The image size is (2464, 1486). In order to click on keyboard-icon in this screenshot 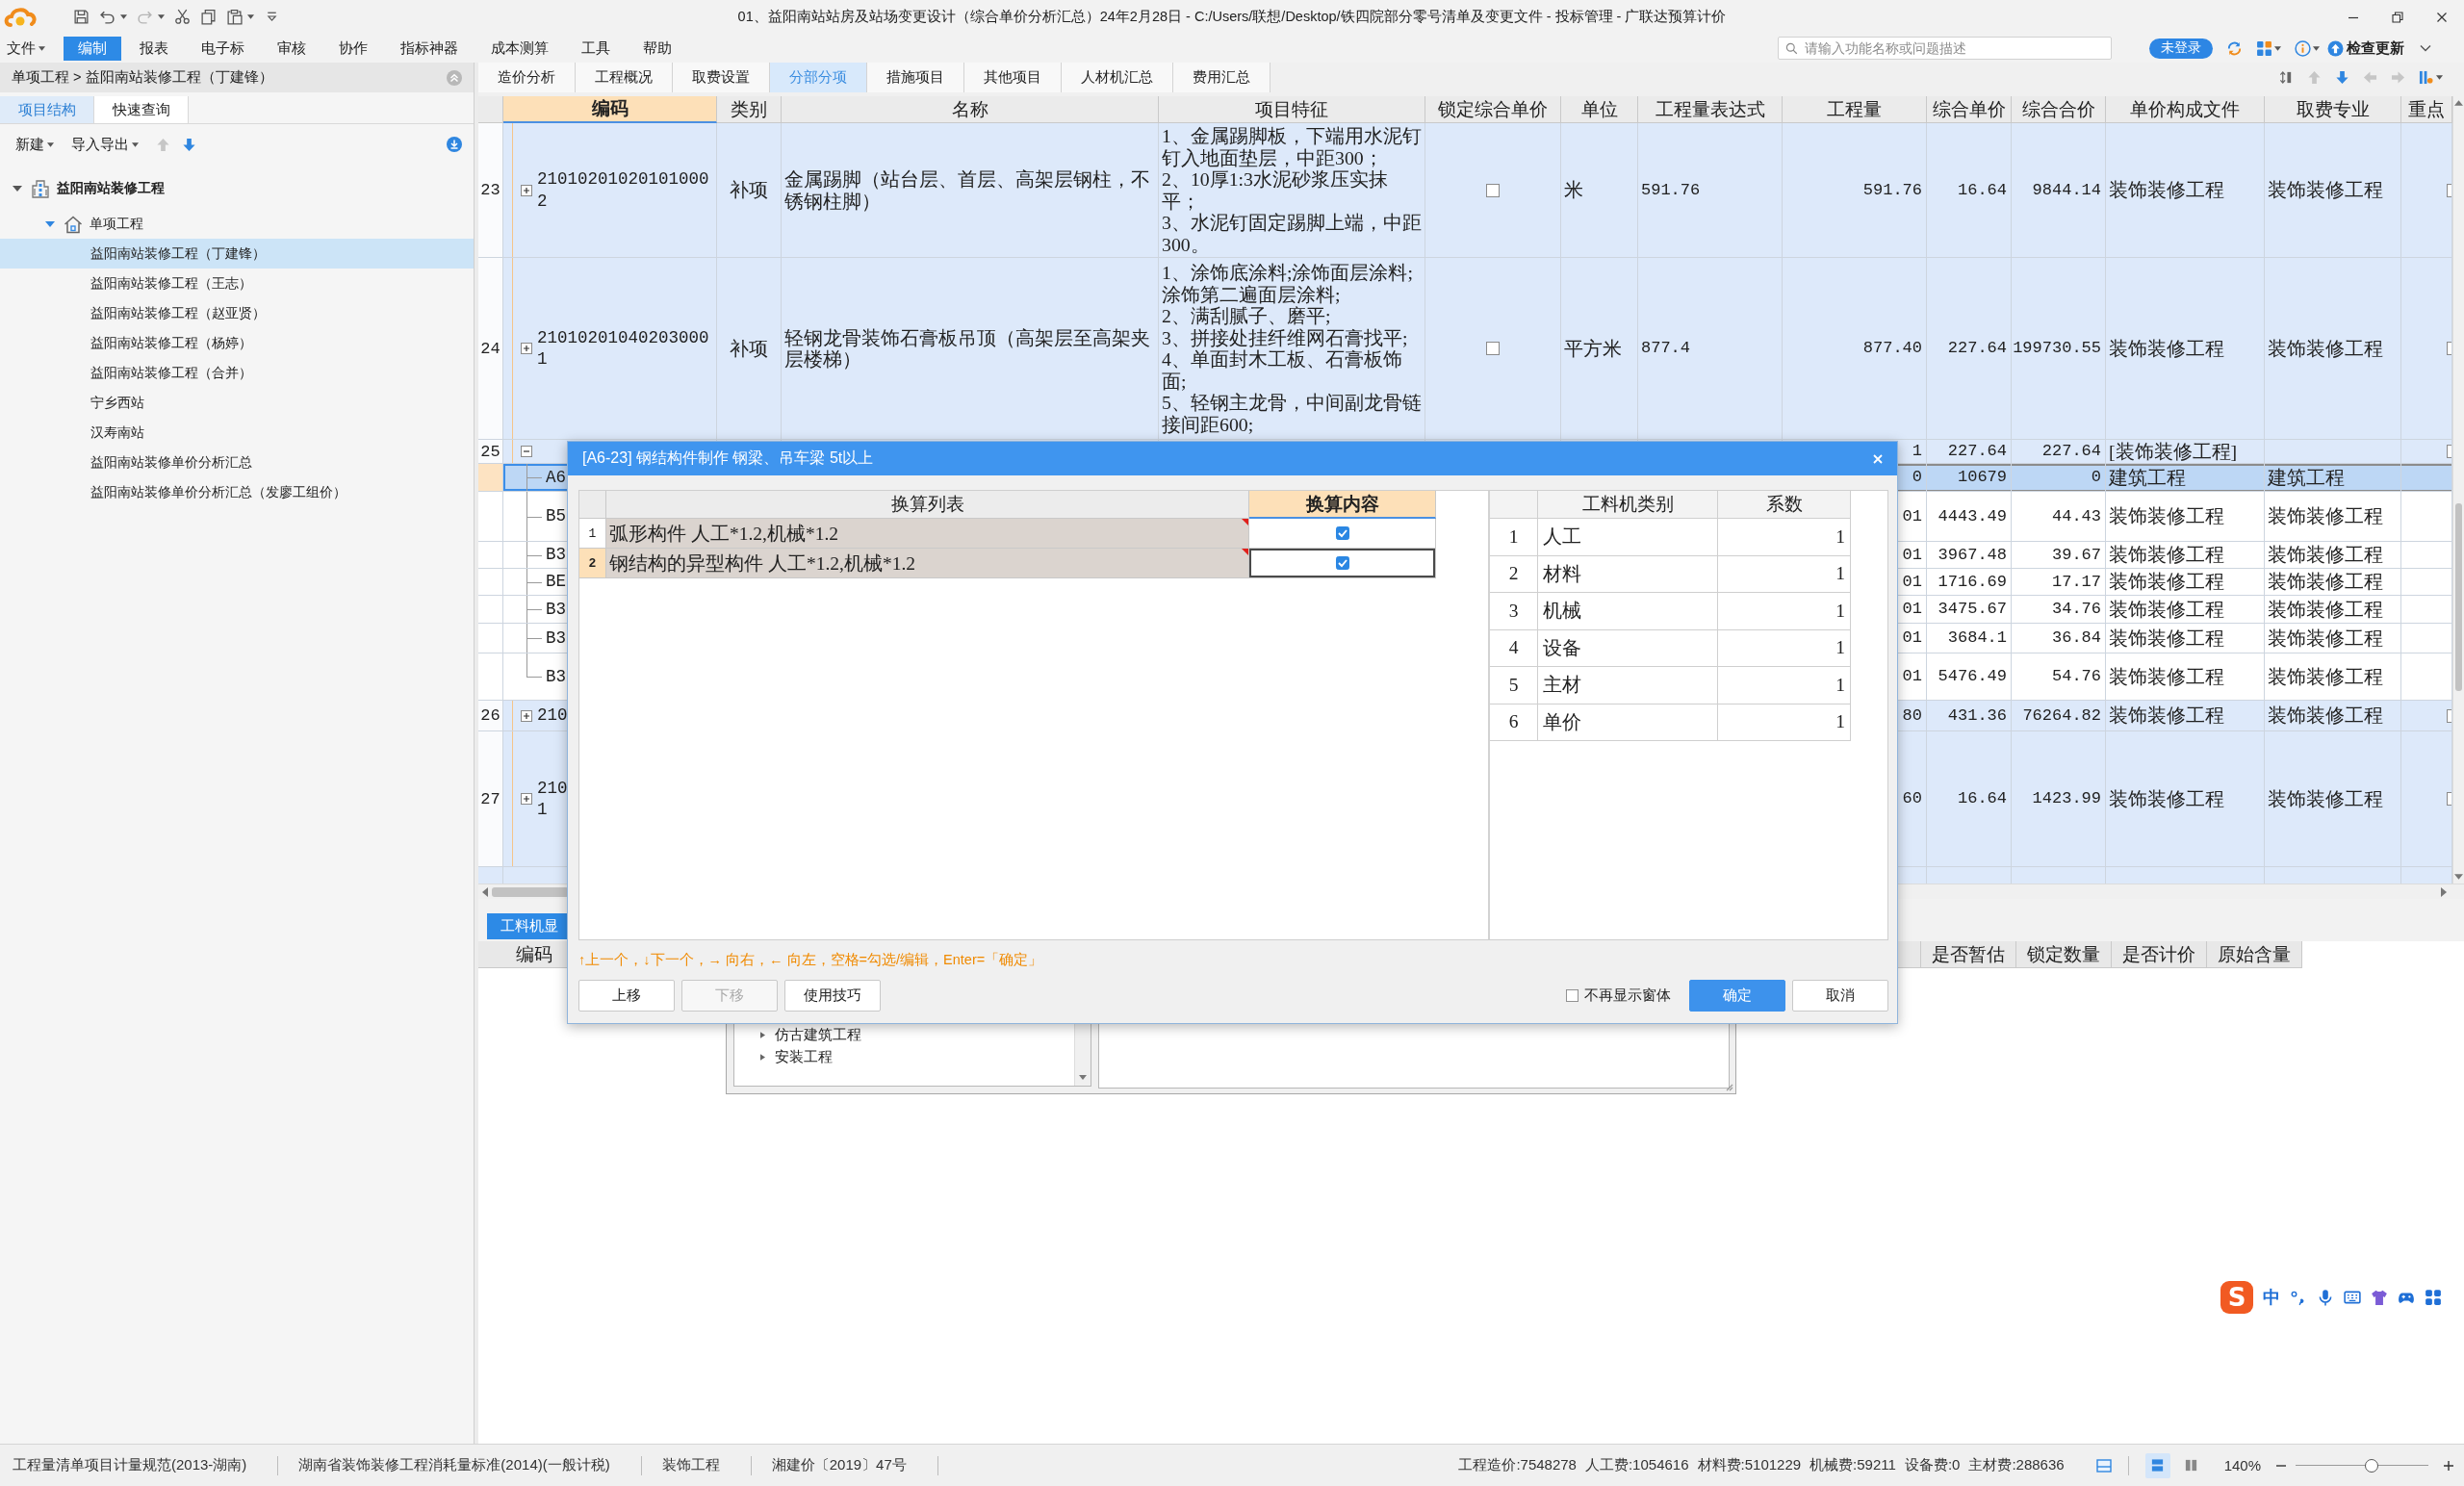, I will do `click(2352, 1298)`.